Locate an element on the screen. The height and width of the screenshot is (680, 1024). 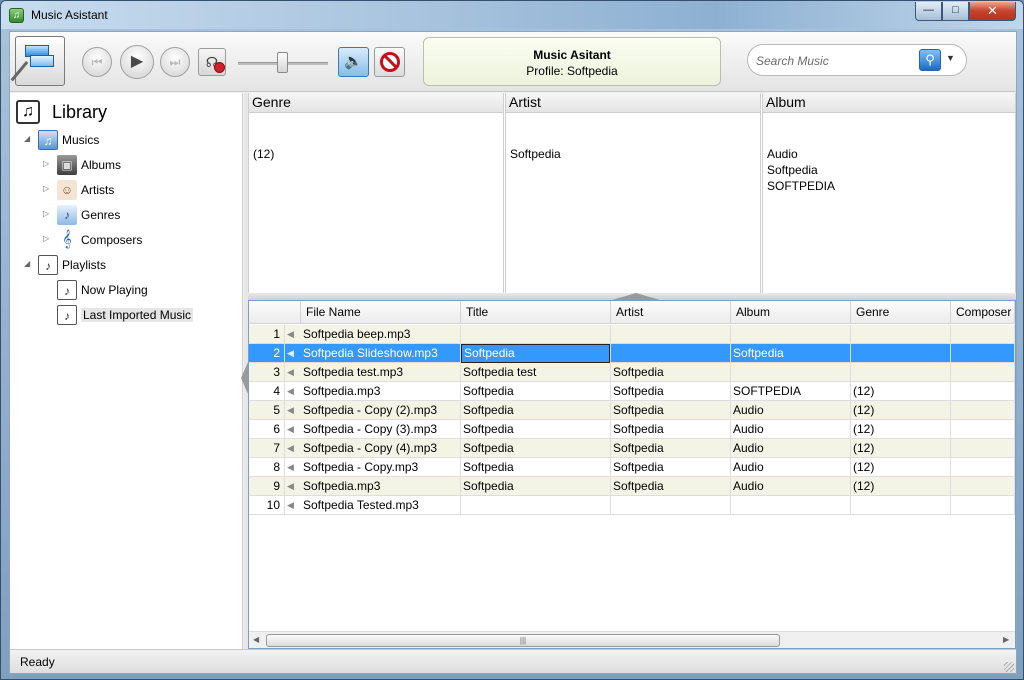
genre-filter-pane: Genre (12) is located at coordinates (376, 193).